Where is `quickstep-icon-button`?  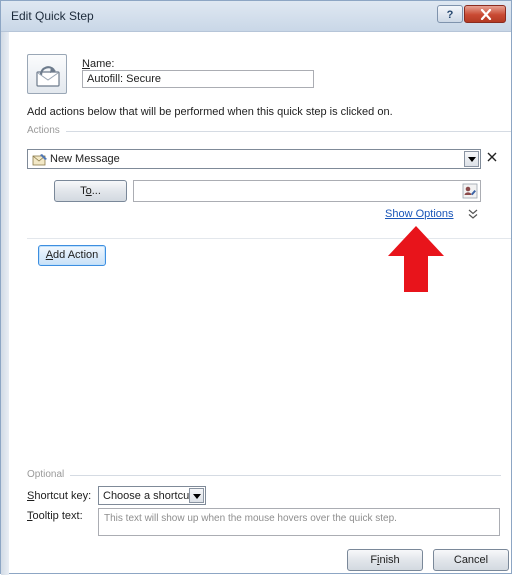
quickstep-icon-button is located at coordinates (47, 74).